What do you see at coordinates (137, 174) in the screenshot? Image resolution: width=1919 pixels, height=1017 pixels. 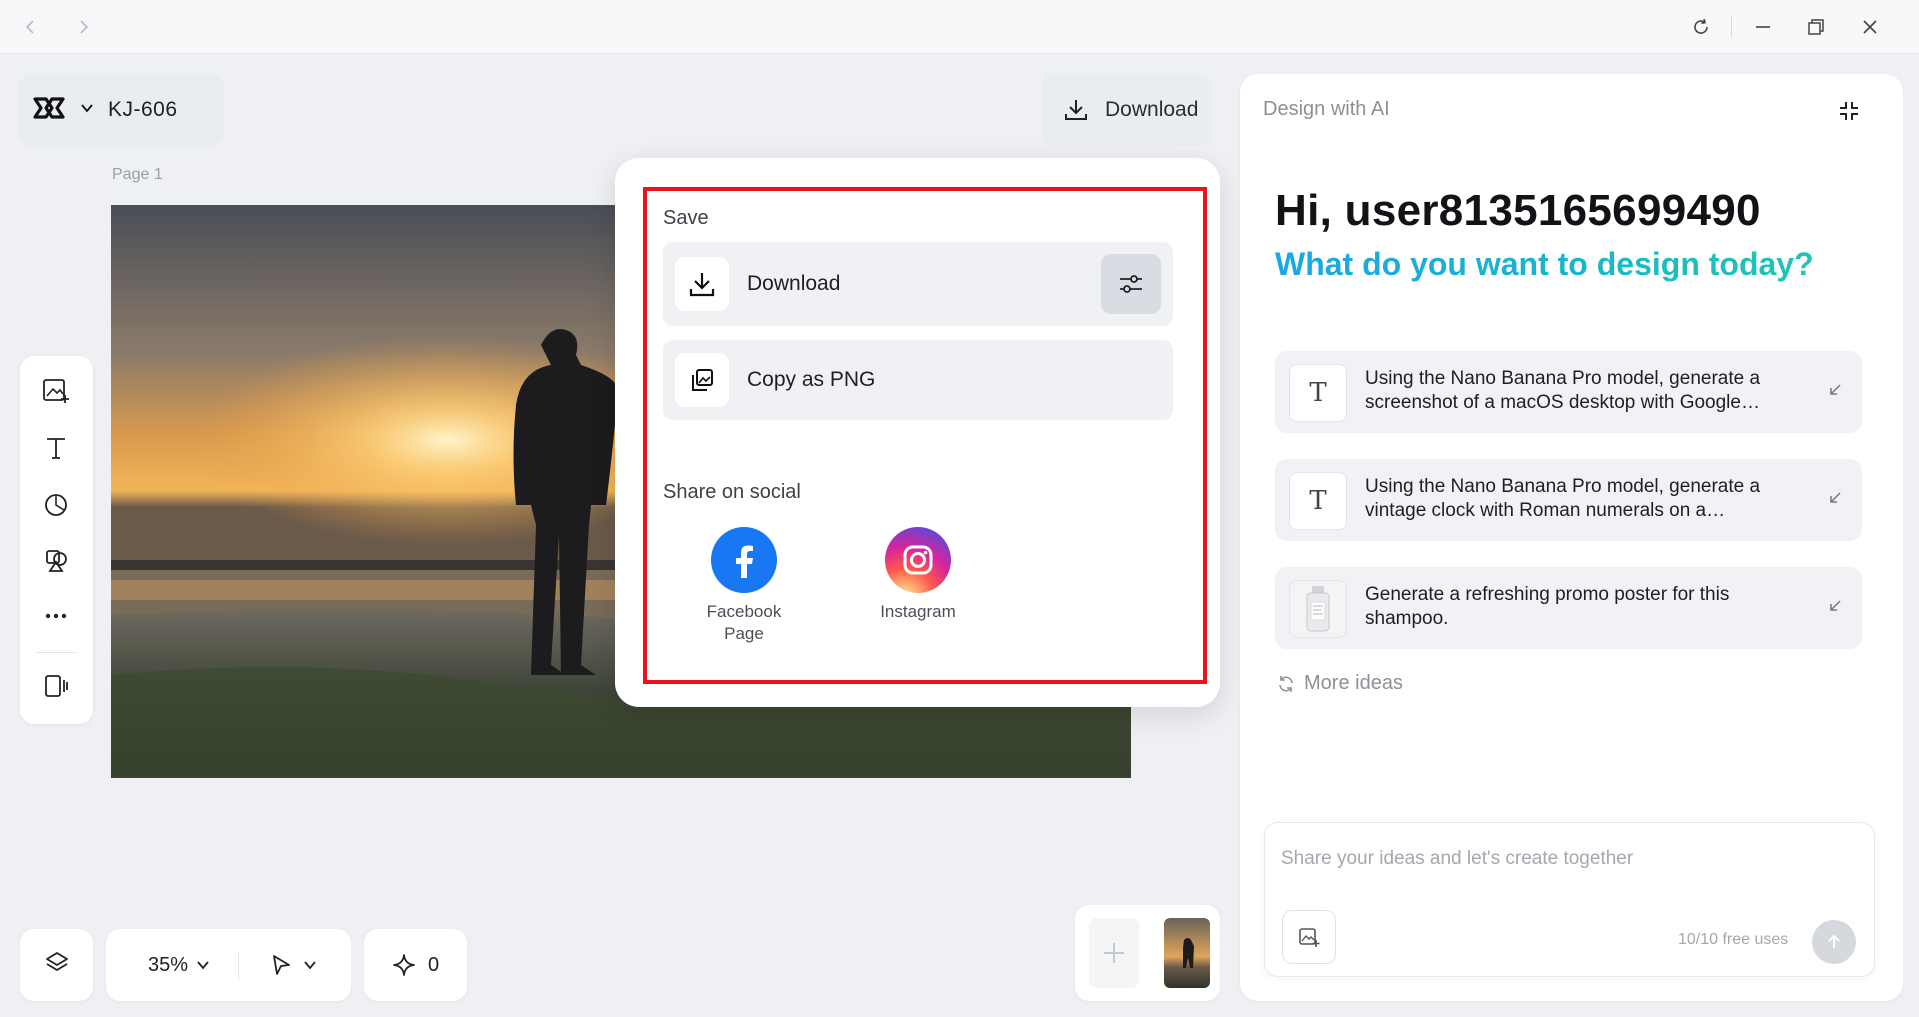 I see `page-label: Page 1` at bounding box center [137, 174].